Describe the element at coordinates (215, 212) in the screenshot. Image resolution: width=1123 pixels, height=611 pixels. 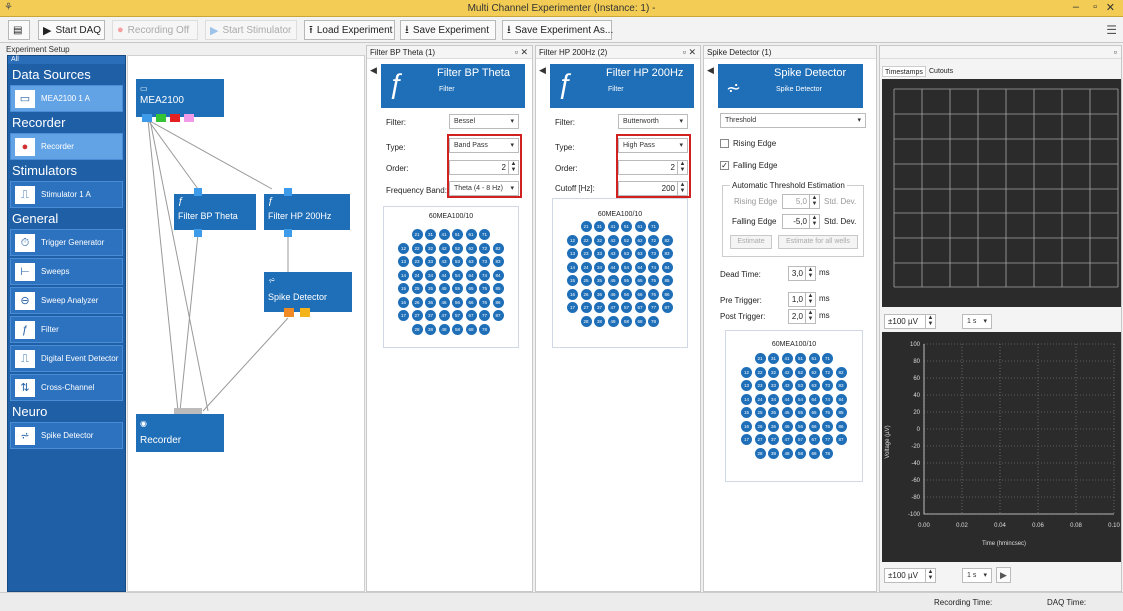
I see `node-filter-bp-theta: ƒ Filter BP Theta` at that location.